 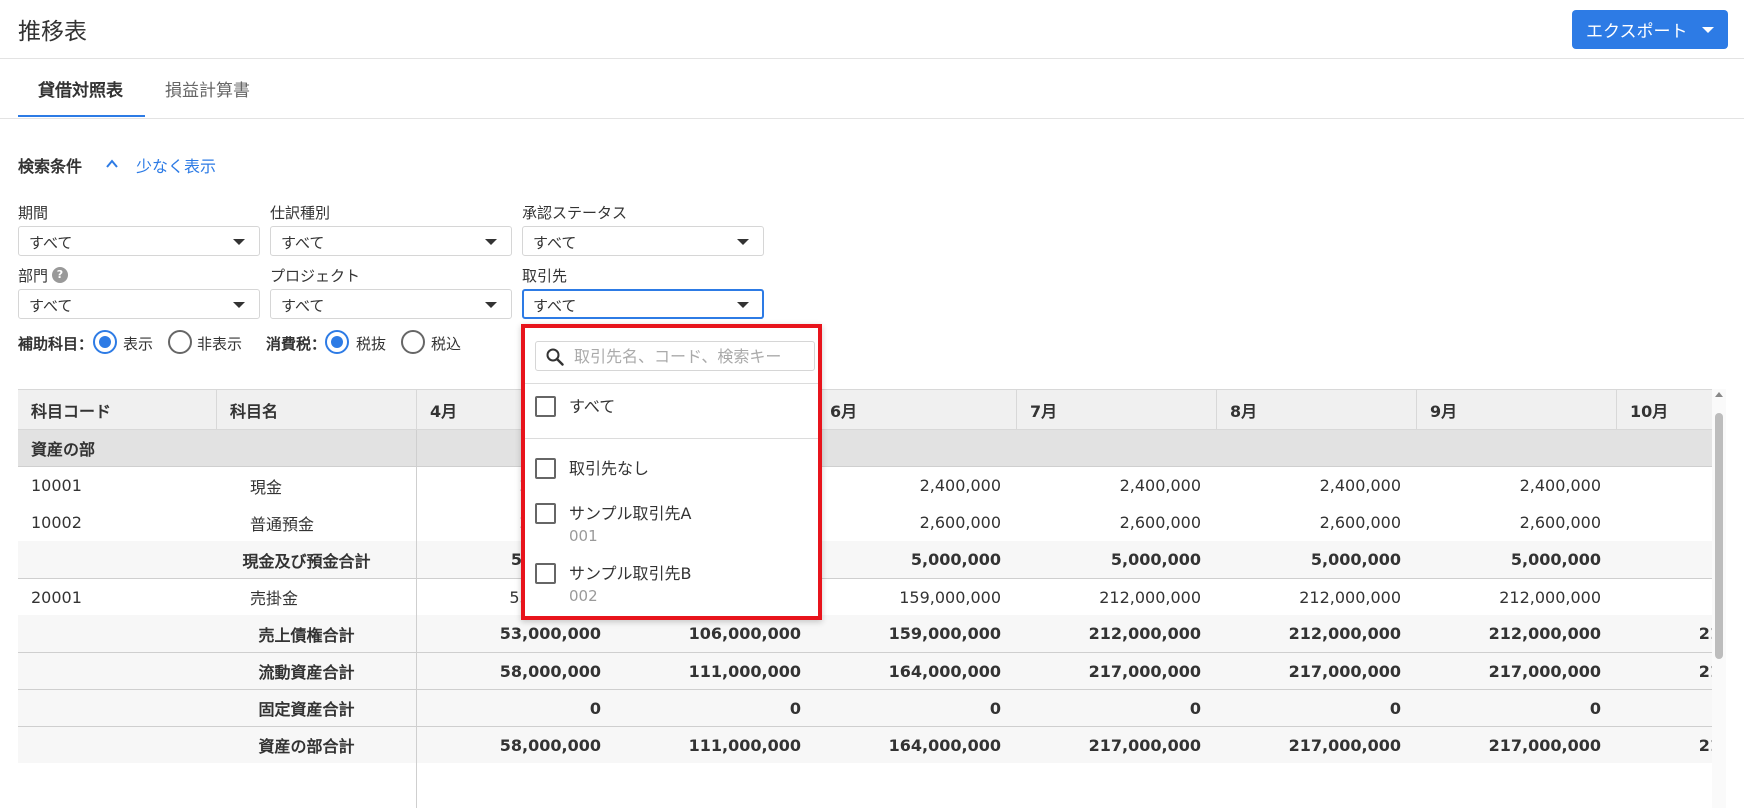 I want to click on sub-account-hide-radio, so click(x=180, y=342).